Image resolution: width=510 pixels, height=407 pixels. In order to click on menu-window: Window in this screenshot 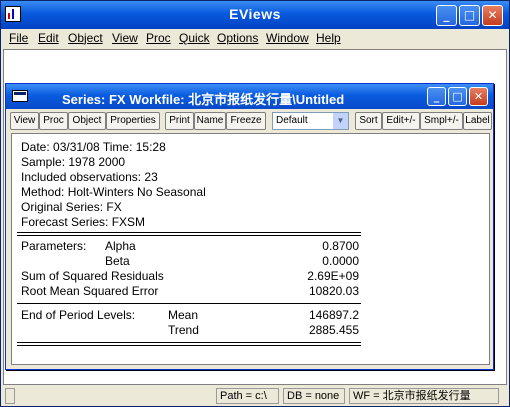, I will do `click(287, 38)`.